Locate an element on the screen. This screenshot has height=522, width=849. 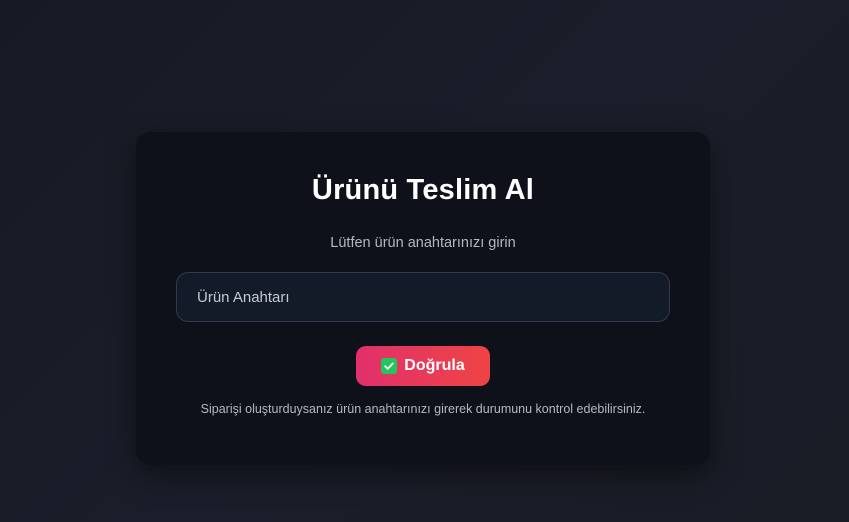
product-key-input is located at coordinates (423, 297).